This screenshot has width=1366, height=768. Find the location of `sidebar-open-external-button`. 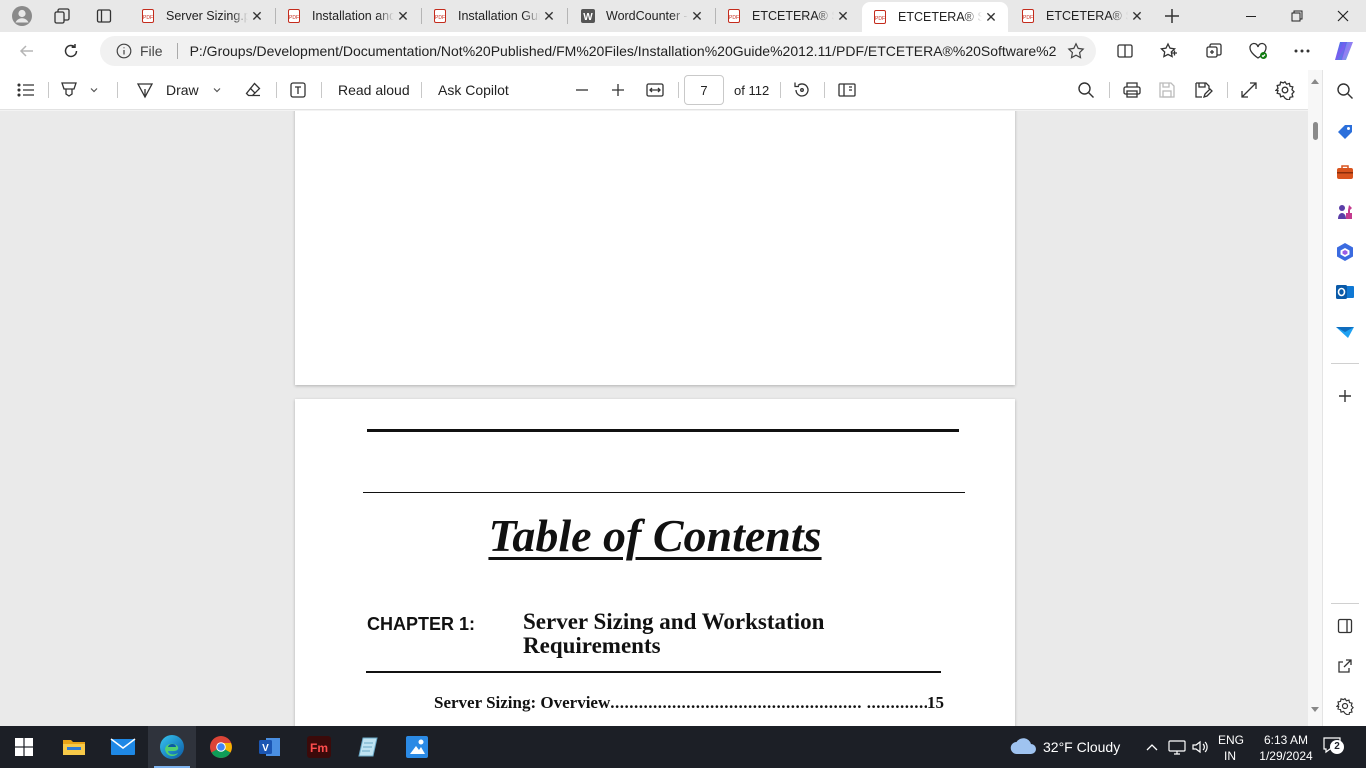

sidebar-open-external-button is located at coordinates (1345, 666).